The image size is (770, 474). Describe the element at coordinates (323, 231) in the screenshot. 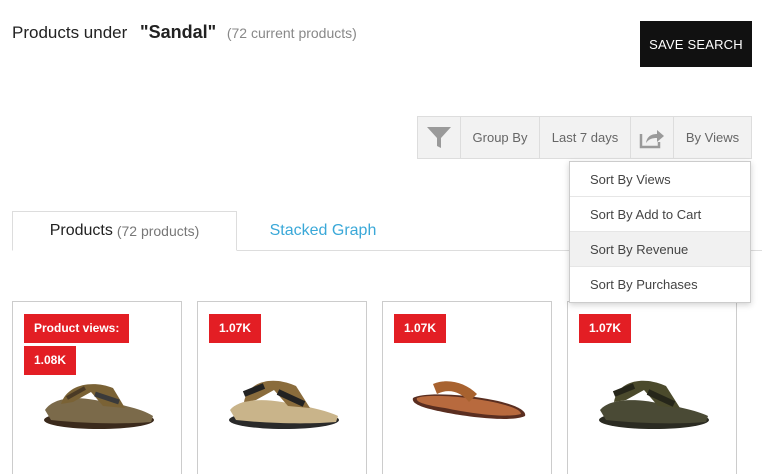

I see `tab-stacked-graph: Stacked Graph` at that location.